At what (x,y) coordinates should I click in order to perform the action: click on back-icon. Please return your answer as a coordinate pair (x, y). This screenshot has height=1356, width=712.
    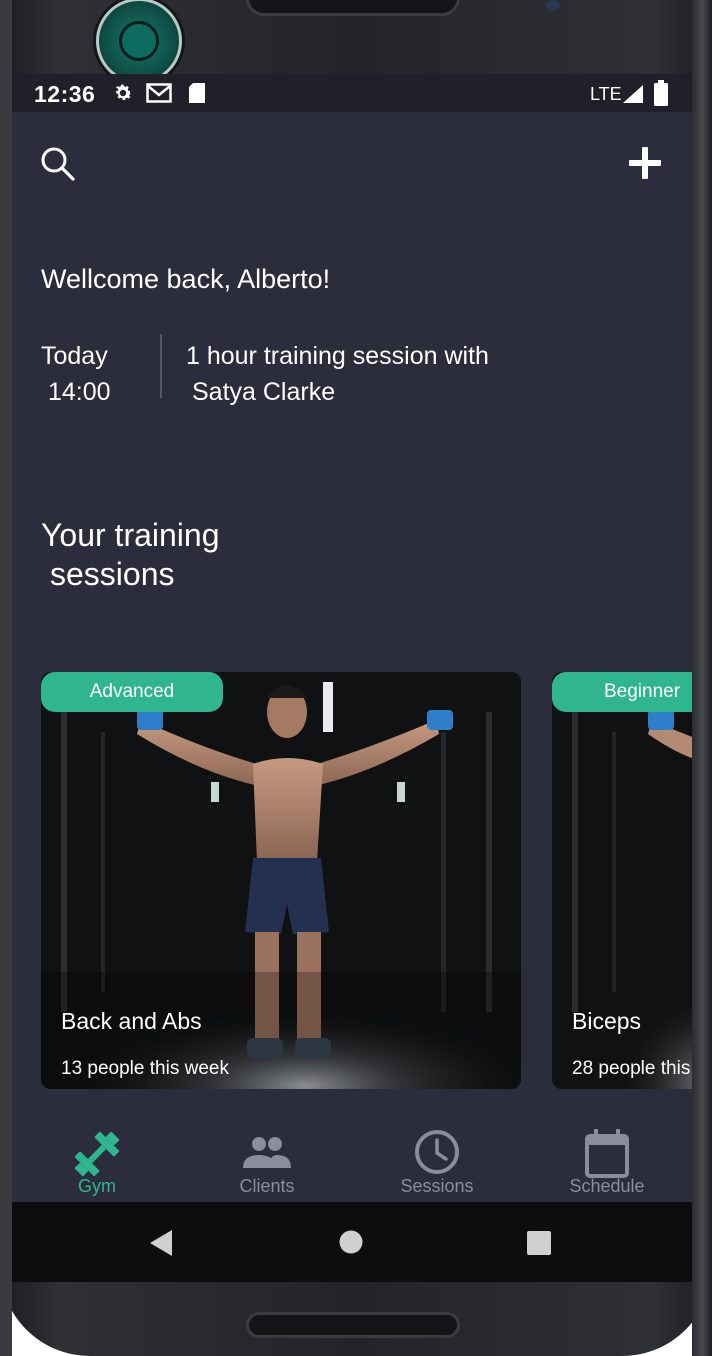
    Looking at the image, I should click on (161, 1243).